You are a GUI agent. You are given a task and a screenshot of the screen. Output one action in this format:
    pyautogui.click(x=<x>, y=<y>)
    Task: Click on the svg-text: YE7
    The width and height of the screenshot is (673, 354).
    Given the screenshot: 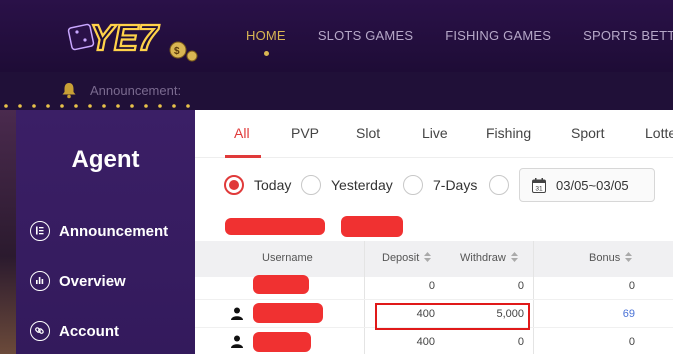 What is the action you would take?
    pyautogui.click(x=125, y=37)
    